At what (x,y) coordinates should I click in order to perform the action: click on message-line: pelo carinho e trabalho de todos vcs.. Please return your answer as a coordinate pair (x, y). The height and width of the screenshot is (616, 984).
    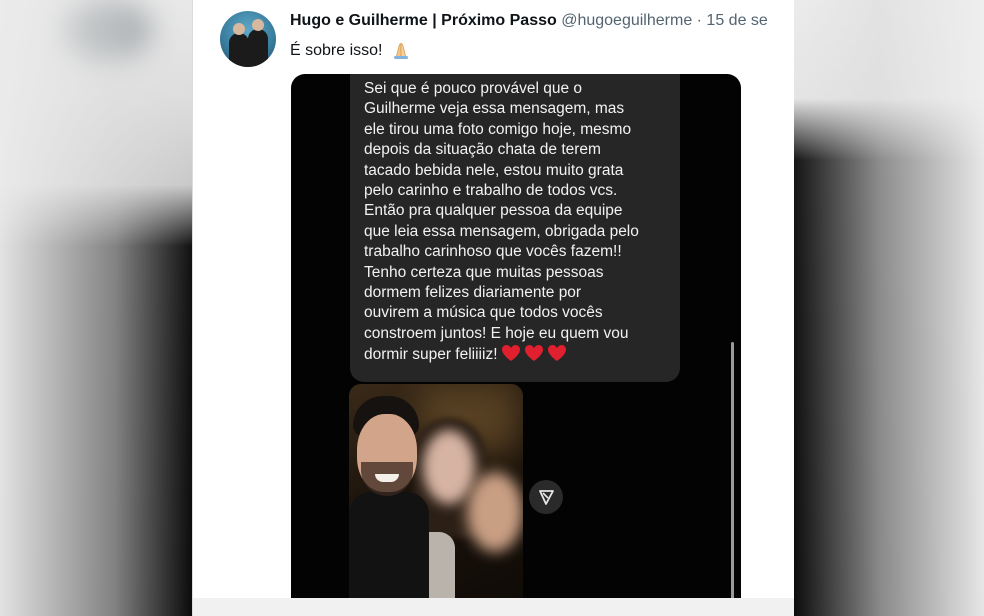
    Looking at the image, I should click on (491, 191).